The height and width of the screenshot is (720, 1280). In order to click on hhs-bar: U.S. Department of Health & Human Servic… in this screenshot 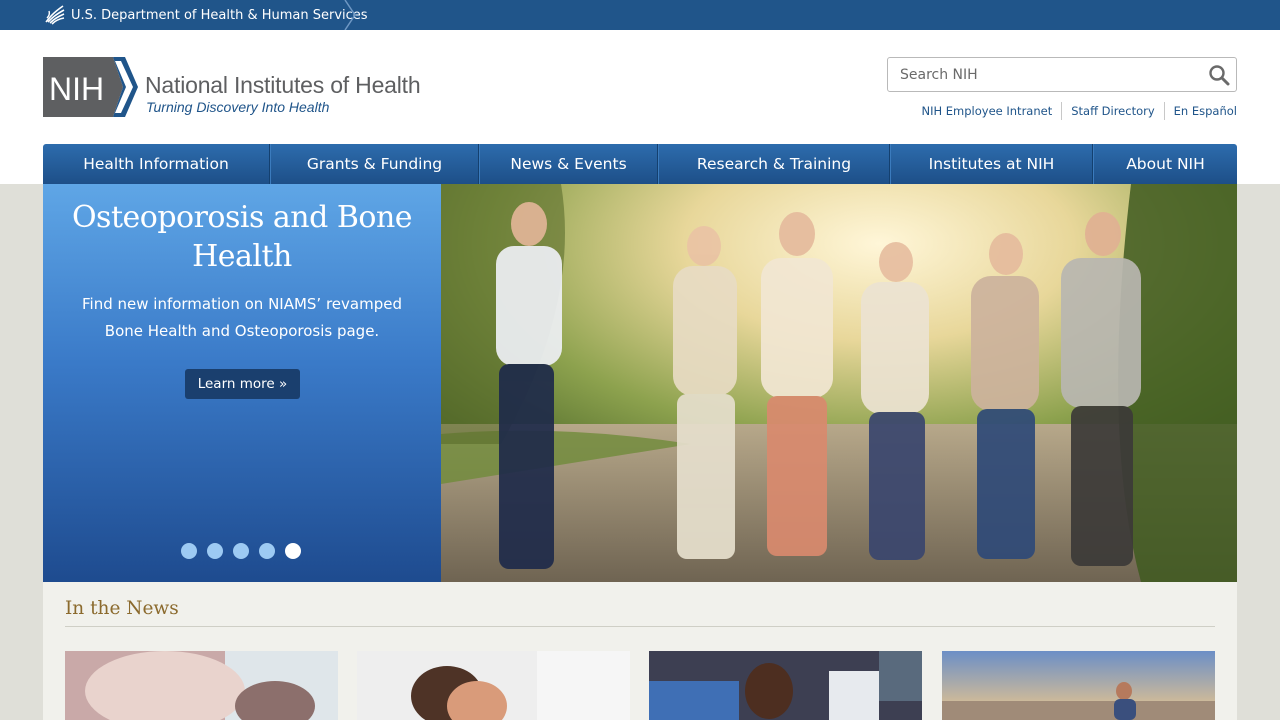, I will do `click(640, 15)`.